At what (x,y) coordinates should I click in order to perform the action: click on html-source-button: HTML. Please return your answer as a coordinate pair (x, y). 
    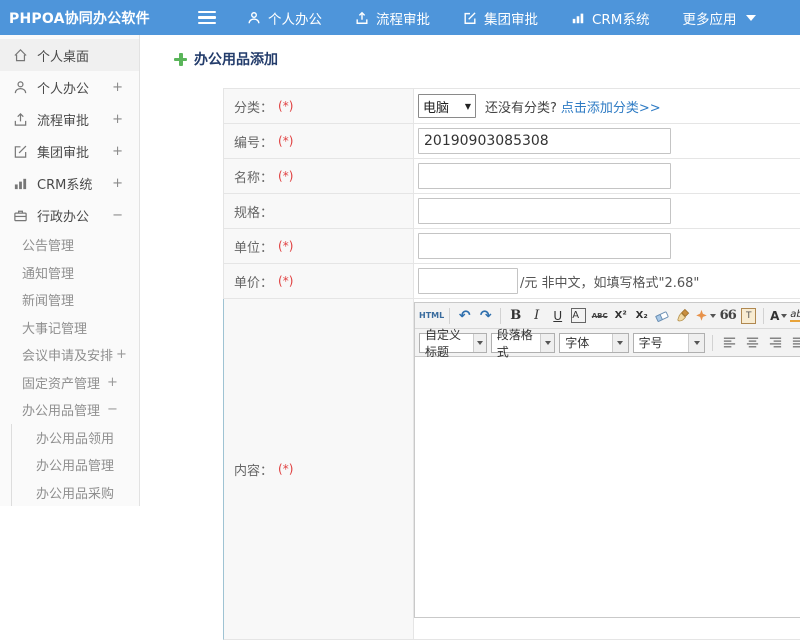
    Looking at the image, I should click on (431, 316).